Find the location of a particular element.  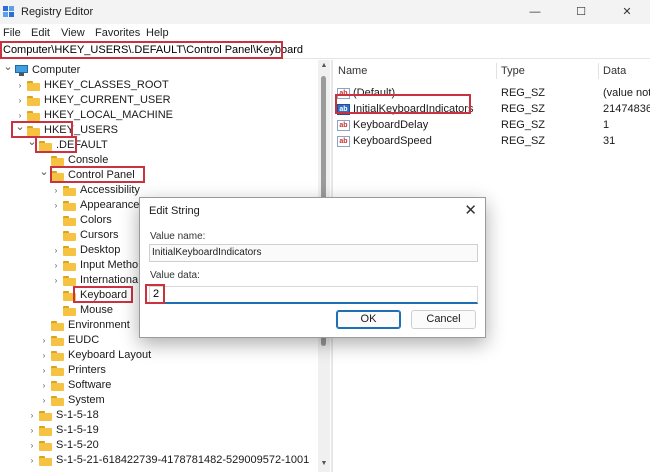

tree-item-printers: › Printers is located at coordinates (159, 370).